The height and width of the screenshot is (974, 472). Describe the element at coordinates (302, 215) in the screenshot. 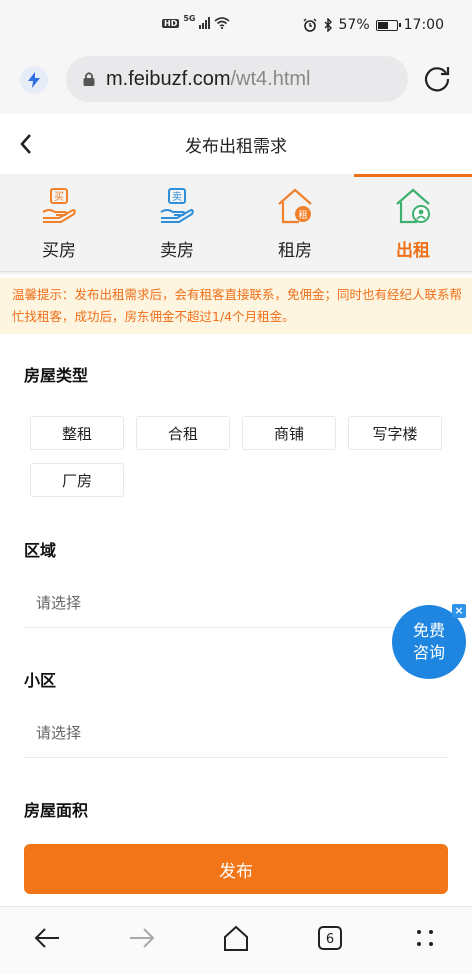

I see `svg-text: 租` at that location.